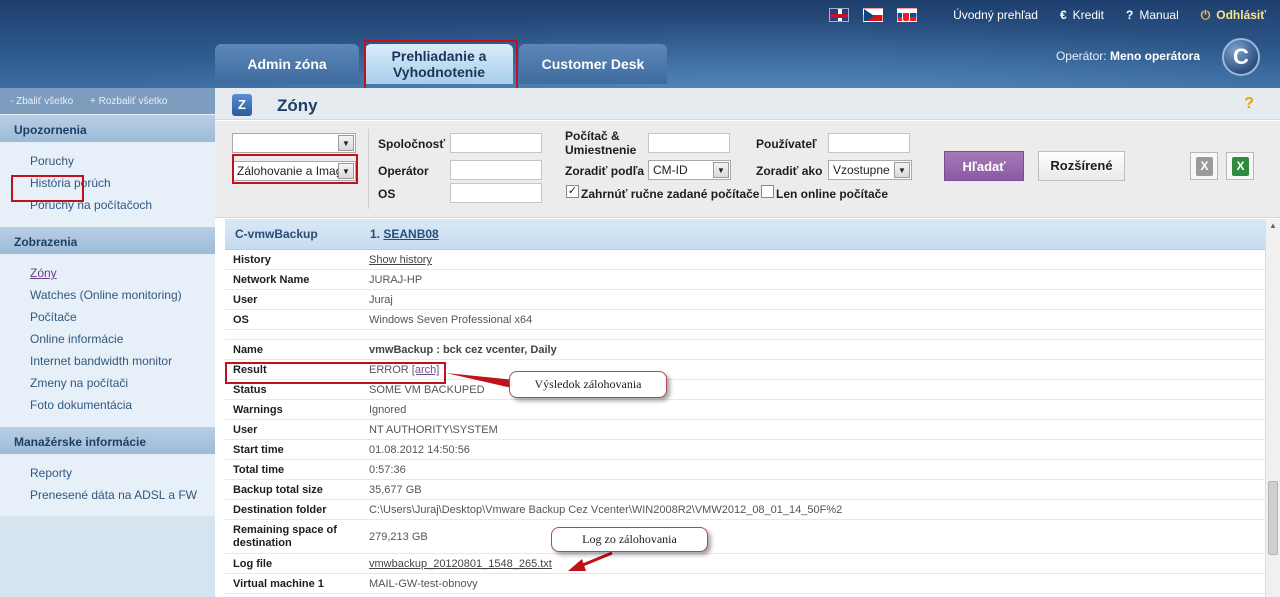 This screenshot has width=1280, height=597. I want to click on detail-value-link: Show history, so click(400, 260).